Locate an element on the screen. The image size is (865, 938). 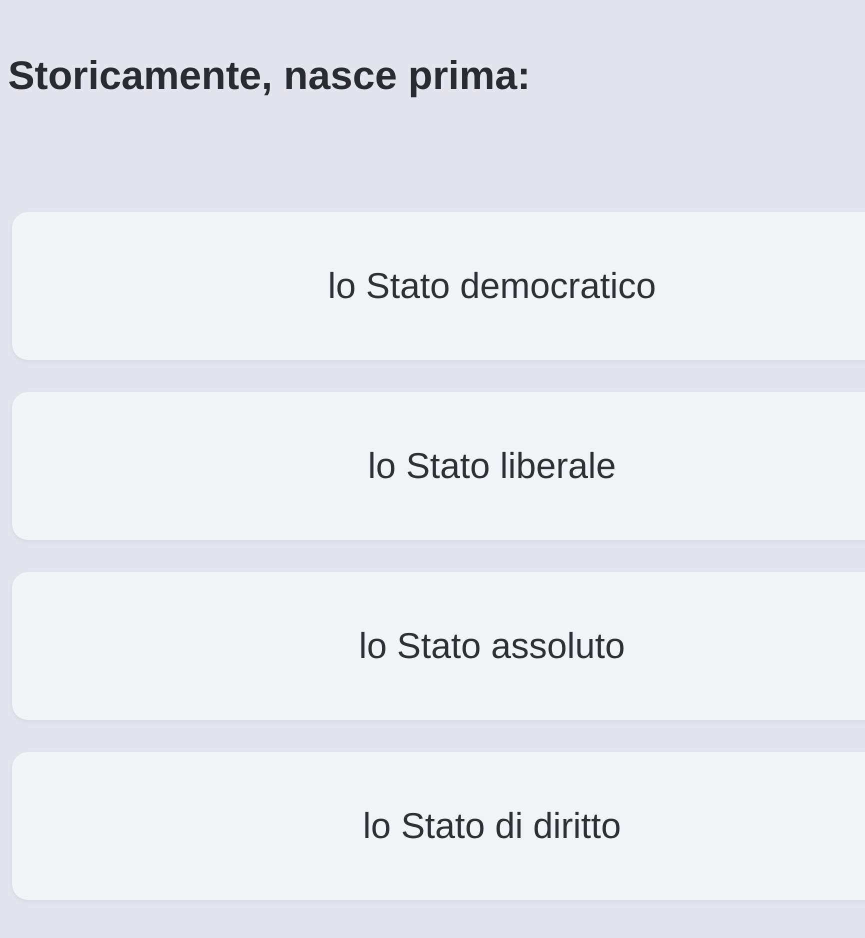
question-text: Storicamente, nasce prima: is located at coordinates (270, 76).